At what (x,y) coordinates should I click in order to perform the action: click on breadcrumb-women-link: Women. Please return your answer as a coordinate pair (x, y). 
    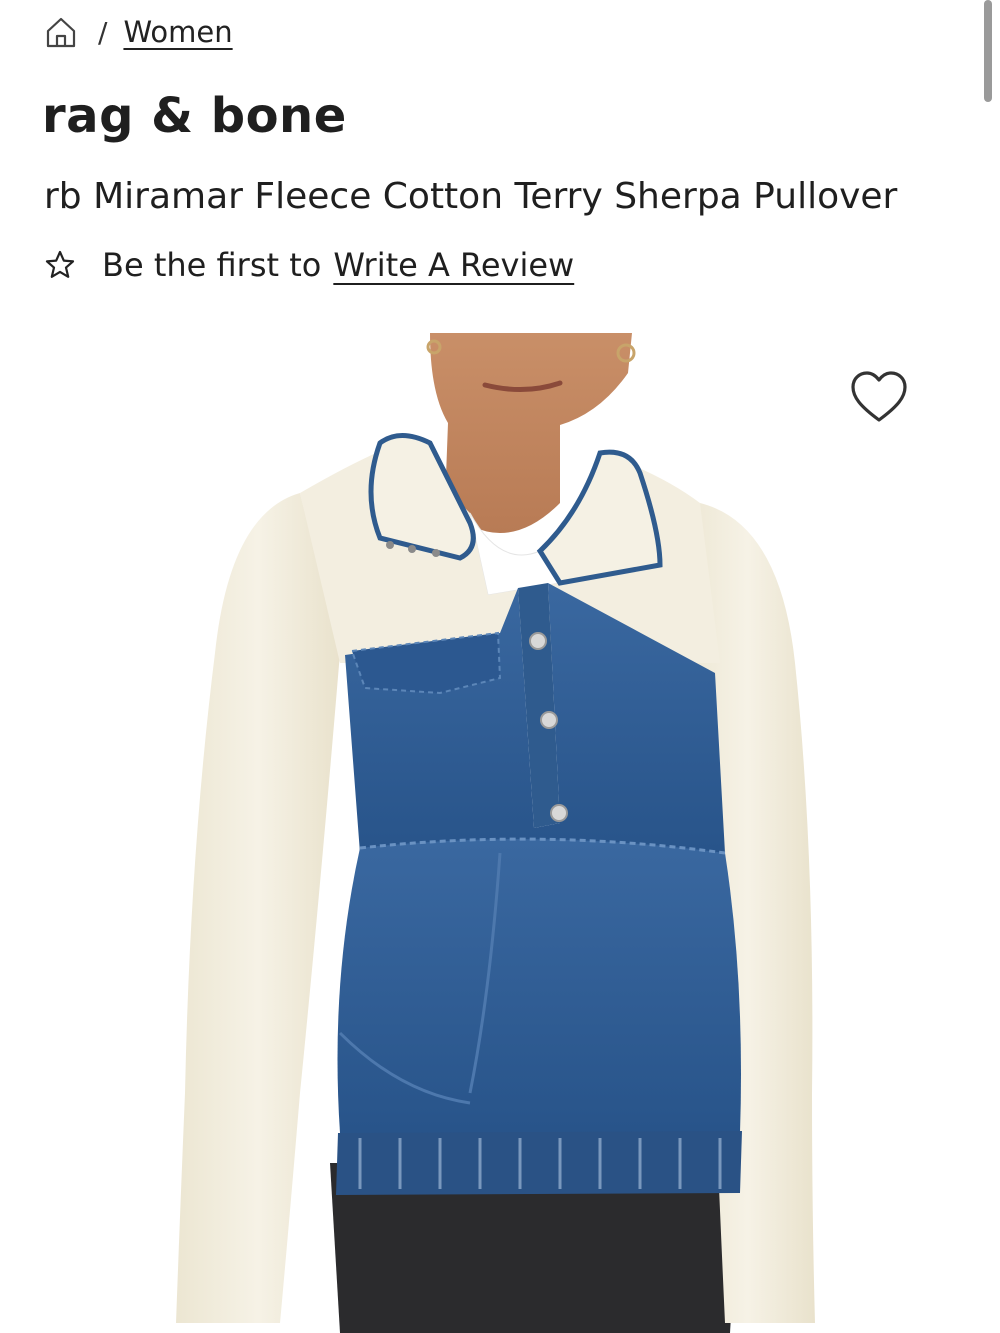
    Looking at the image, I should click on (177, 32).